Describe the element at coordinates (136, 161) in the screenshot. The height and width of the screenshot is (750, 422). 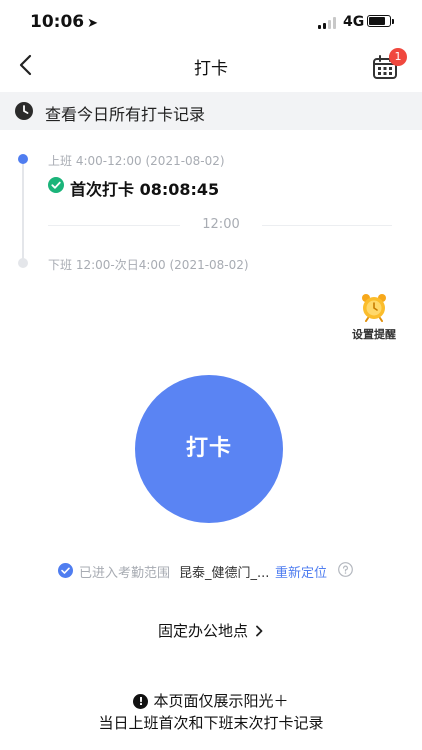
I see `shift-on-label: 上班 4:00-12:00 (2021-08-02)` at that location.